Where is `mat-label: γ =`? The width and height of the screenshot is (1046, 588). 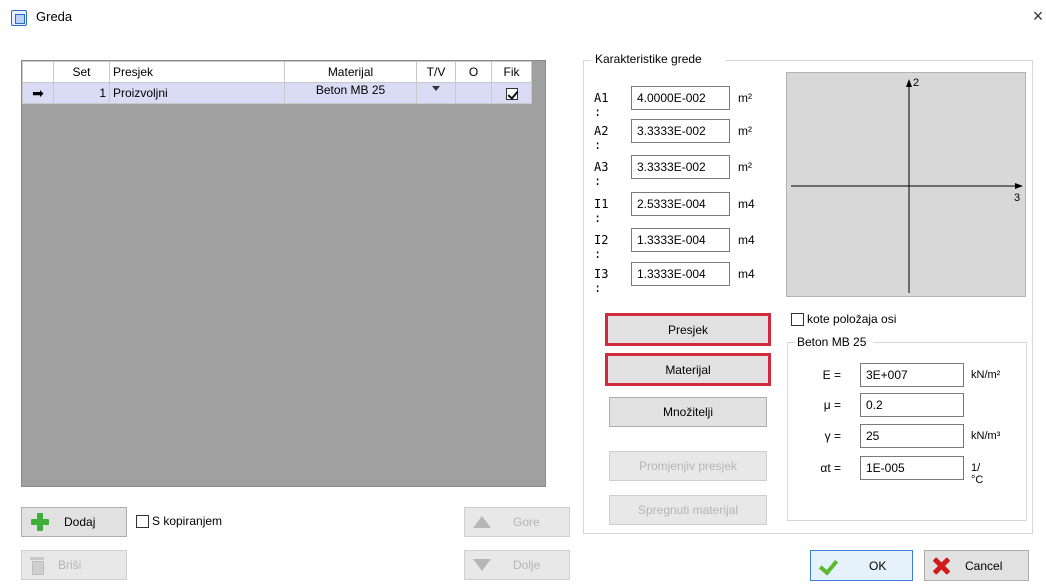
mat-label: γ = is located at coordinates (832, 436).